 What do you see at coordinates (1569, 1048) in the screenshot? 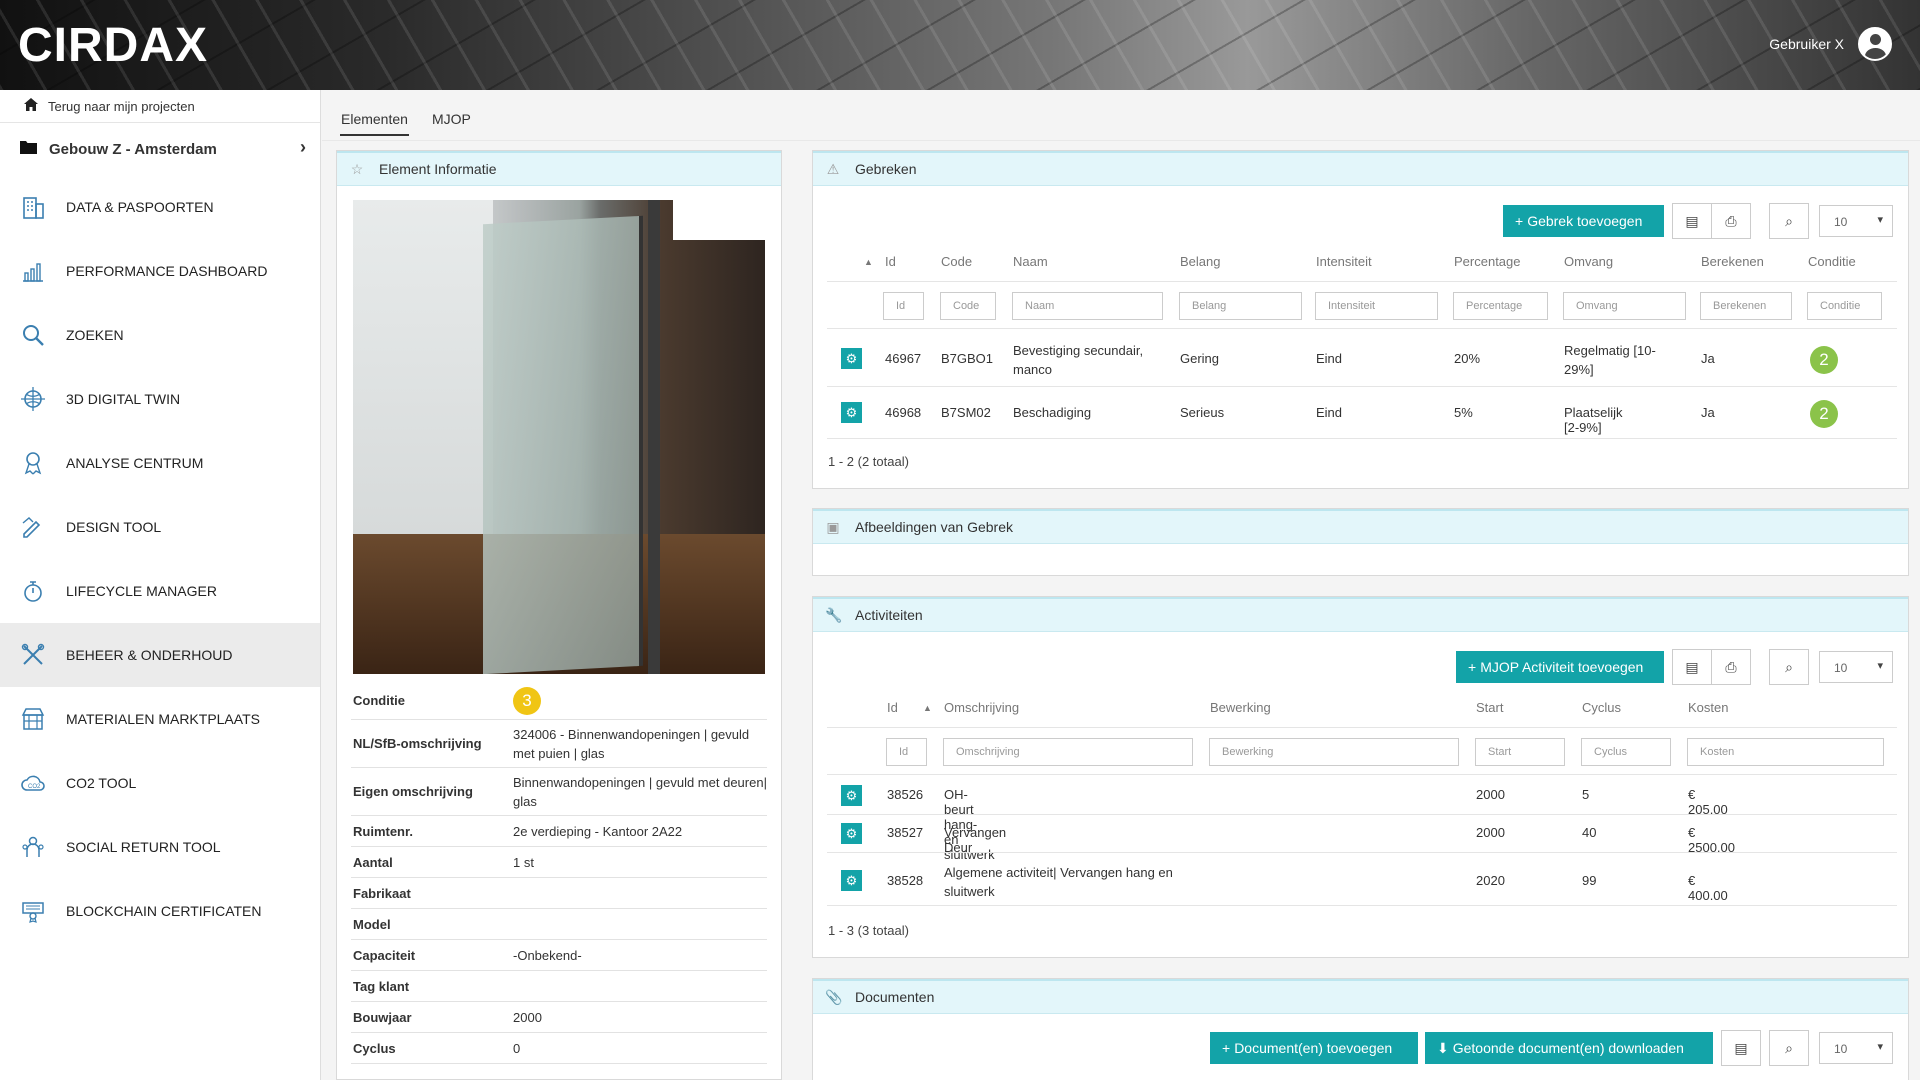
I see `download-documents-button: ⬇ Getoonde document(en) downloaden` at bounding box center [1569, 1048].